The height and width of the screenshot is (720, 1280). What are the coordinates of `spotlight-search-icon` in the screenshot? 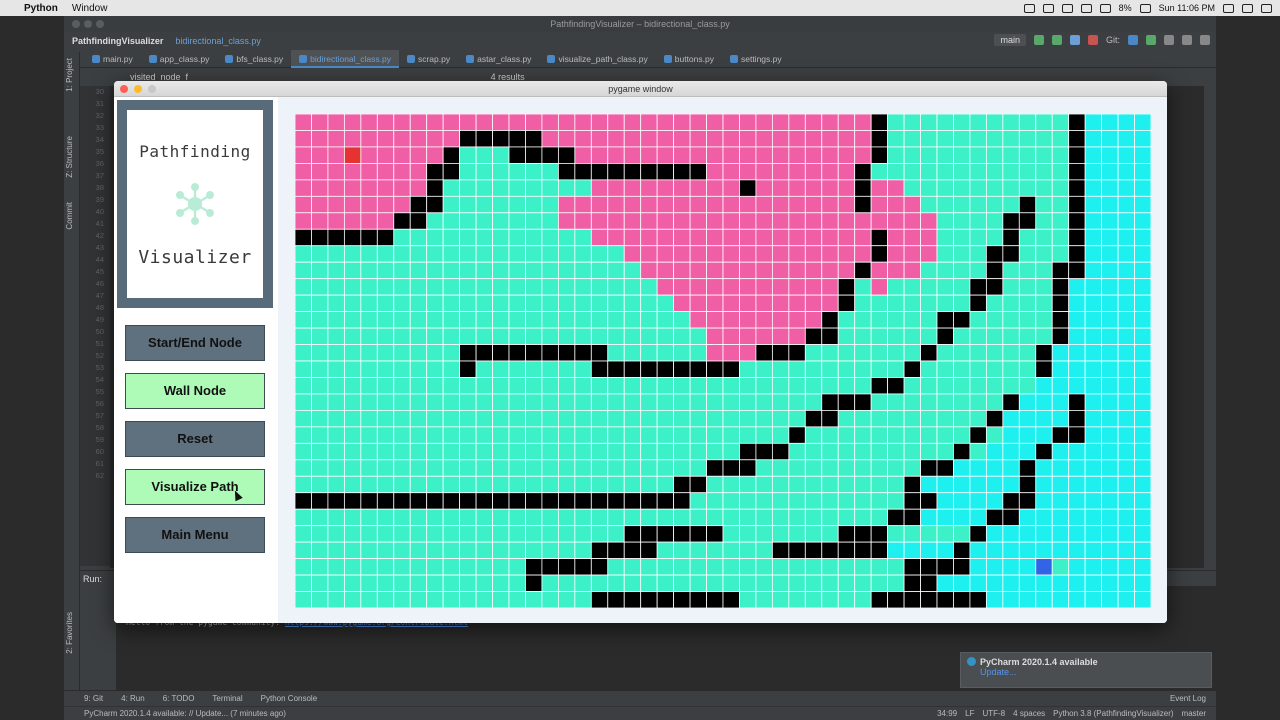 It's located at (1228, 8).